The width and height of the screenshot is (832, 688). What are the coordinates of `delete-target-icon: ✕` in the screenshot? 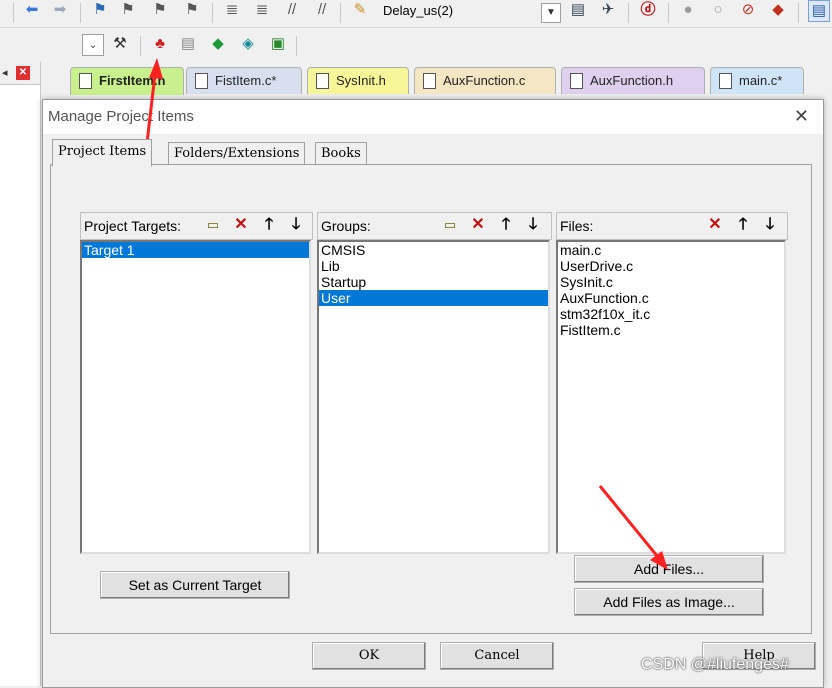 It's located at (241, 225).